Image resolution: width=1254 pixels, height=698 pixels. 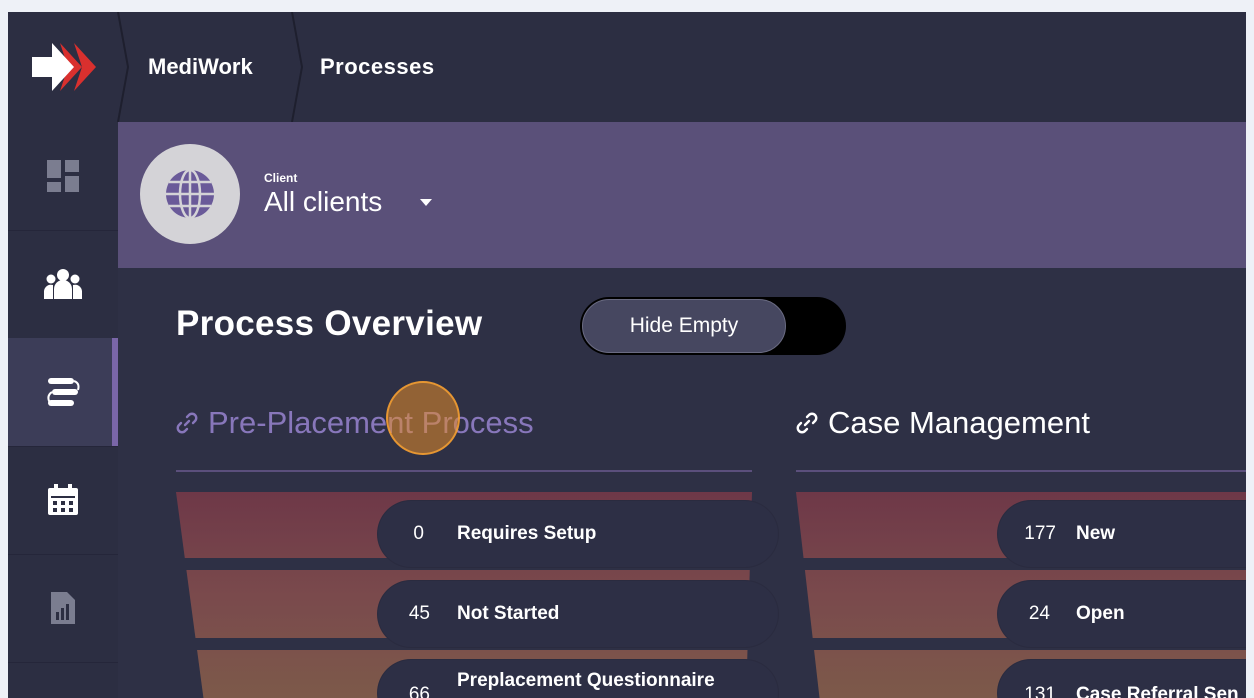 I want to click on stage-label: Open, so click(x=1100, y=613).